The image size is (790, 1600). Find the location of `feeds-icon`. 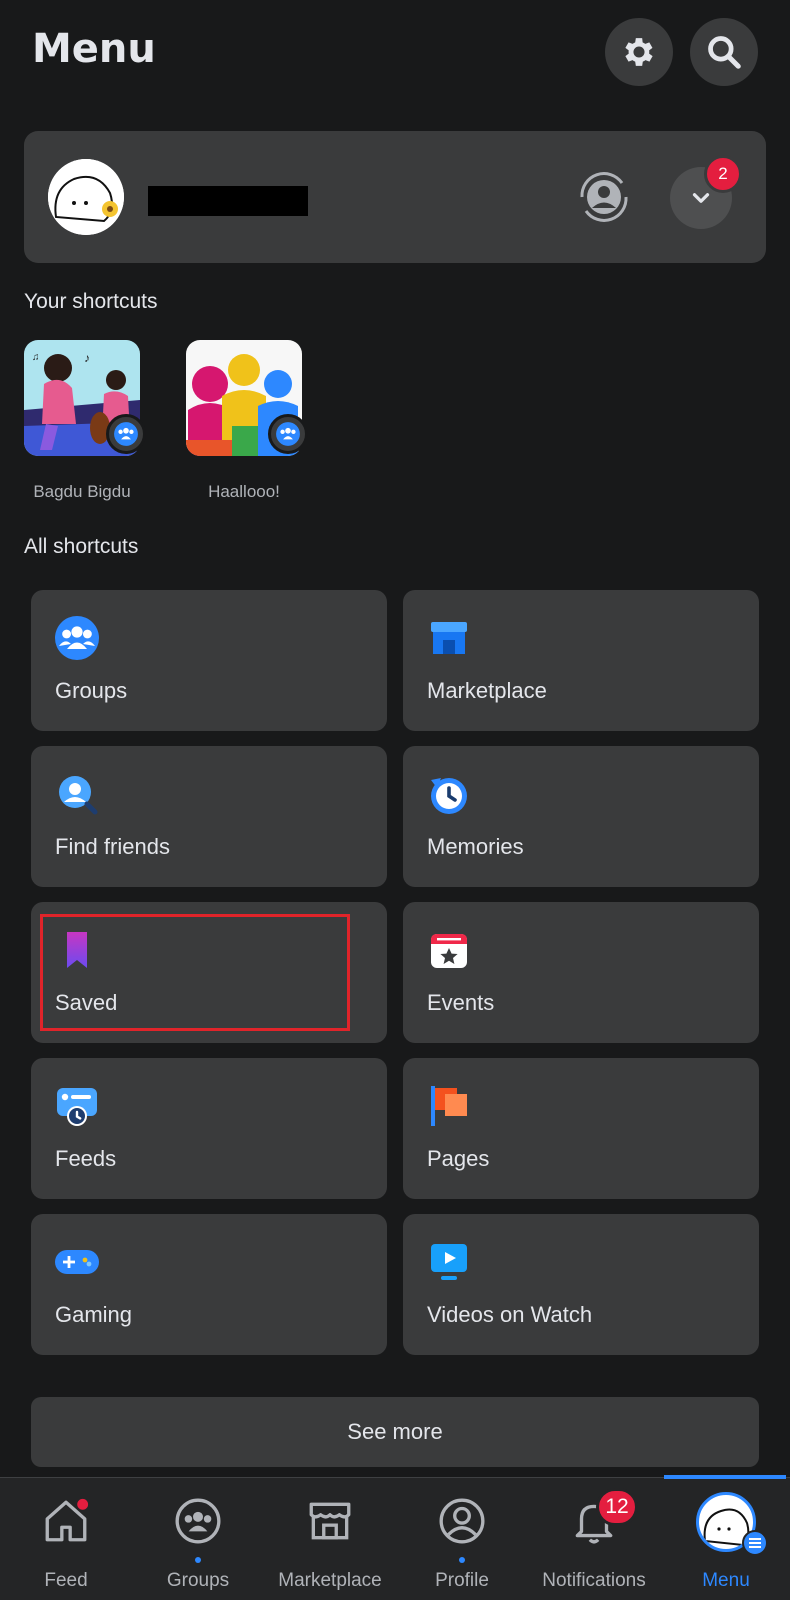

feeds-icon is located at coordinates (77, 1106).